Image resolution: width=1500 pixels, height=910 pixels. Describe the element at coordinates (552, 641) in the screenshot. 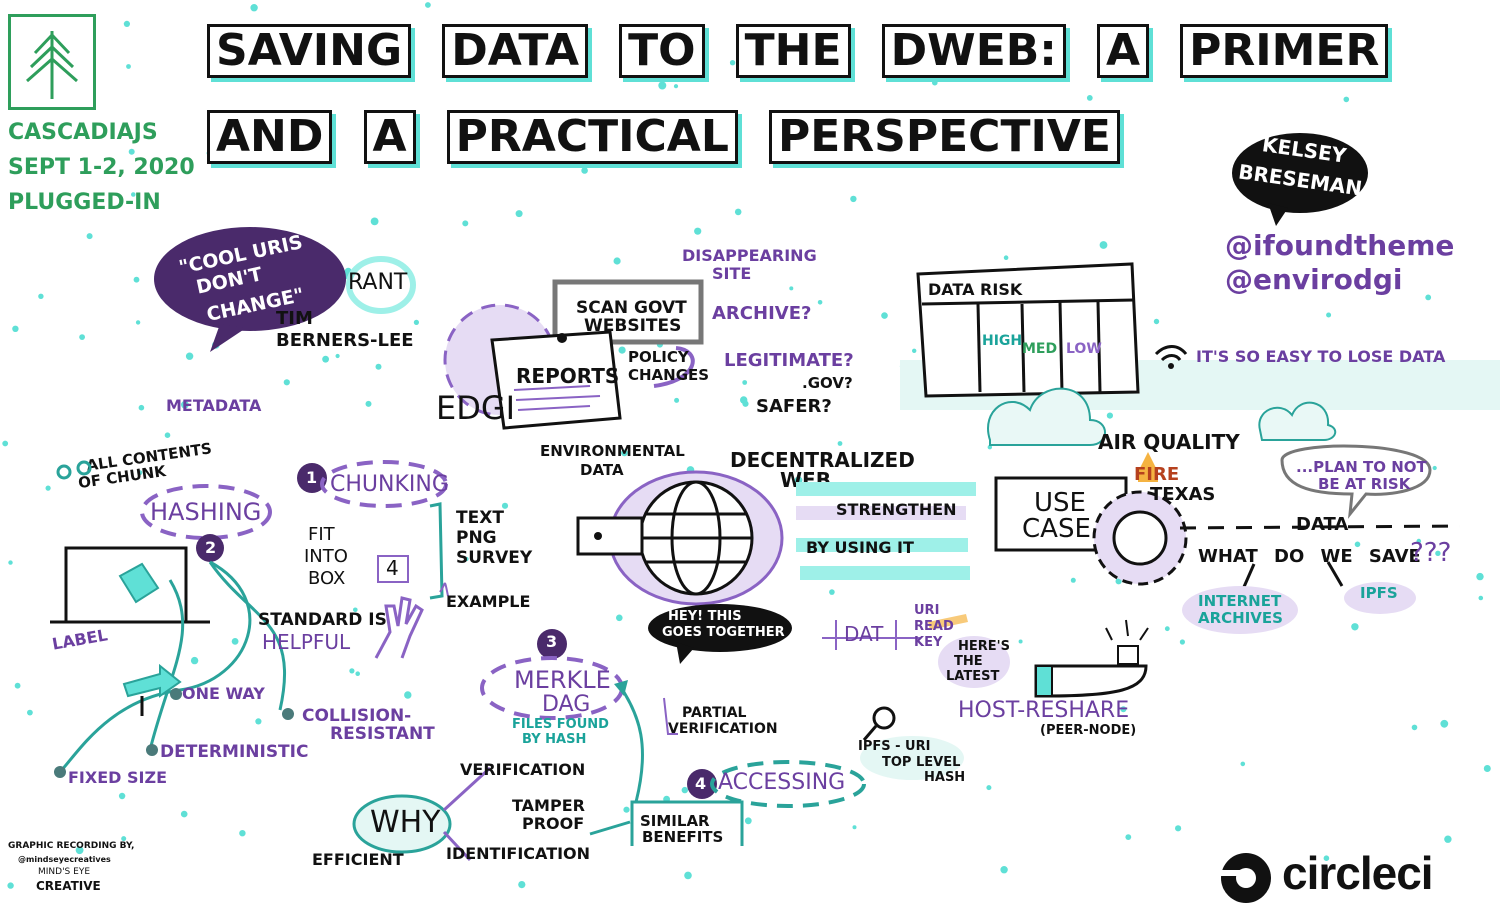

I see `merkle-step: 3` at that location.